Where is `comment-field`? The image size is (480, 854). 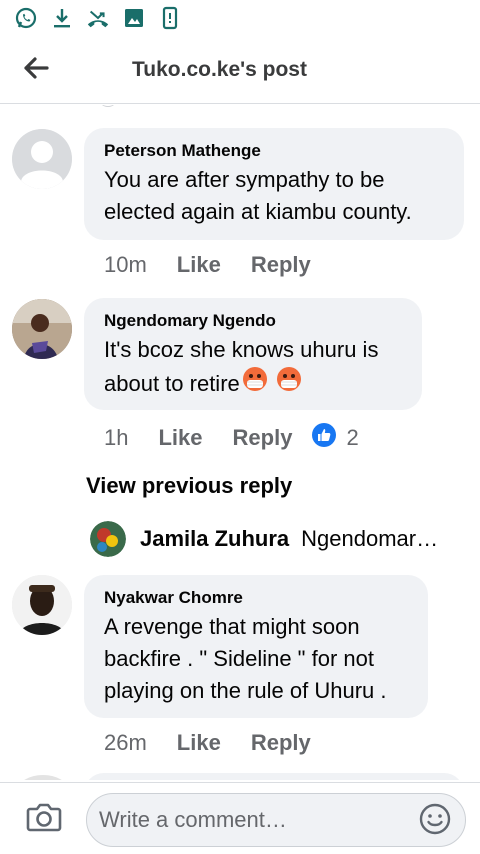
comment-field is located at coordinates (276, 820).